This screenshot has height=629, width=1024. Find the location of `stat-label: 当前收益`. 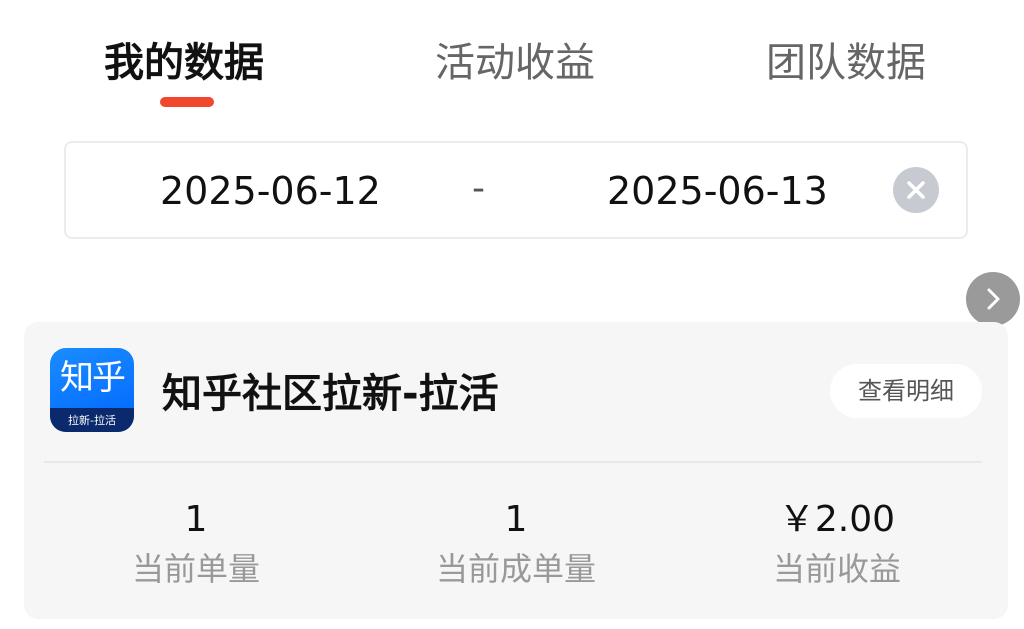

stat-label: 当前收益 is located at coordinates (836, 569).